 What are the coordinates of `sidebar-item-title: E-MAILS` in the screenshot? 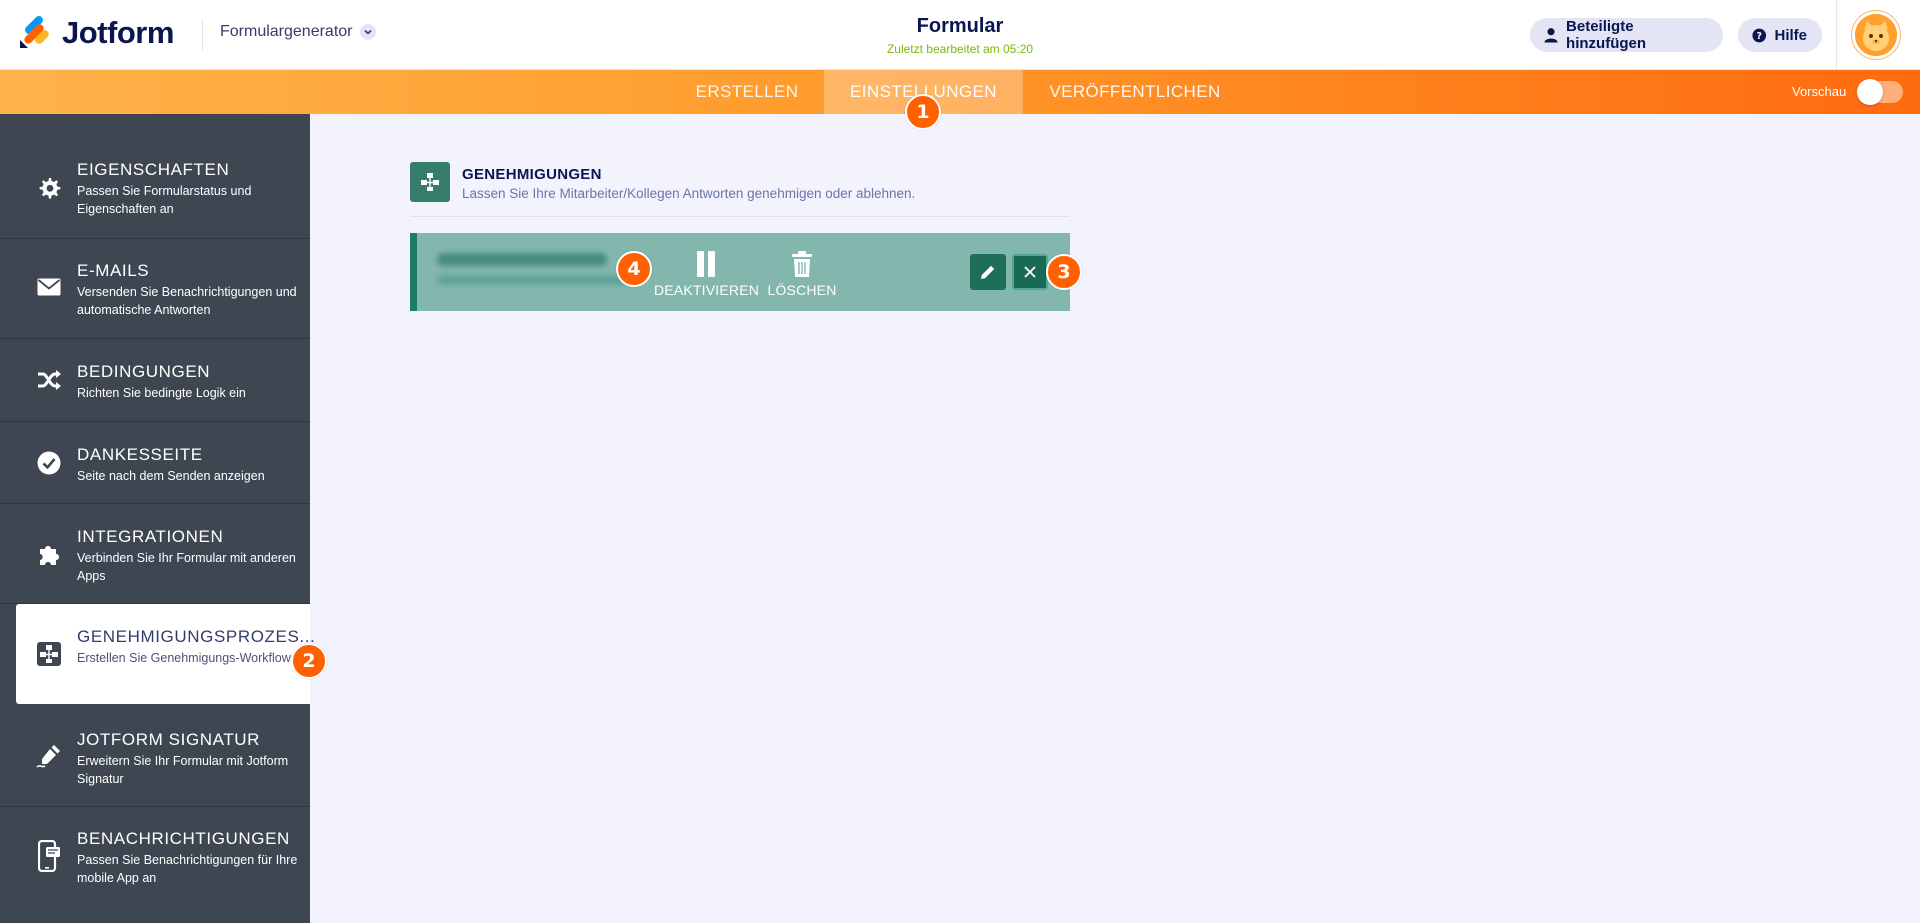 It's located at (113, 270).